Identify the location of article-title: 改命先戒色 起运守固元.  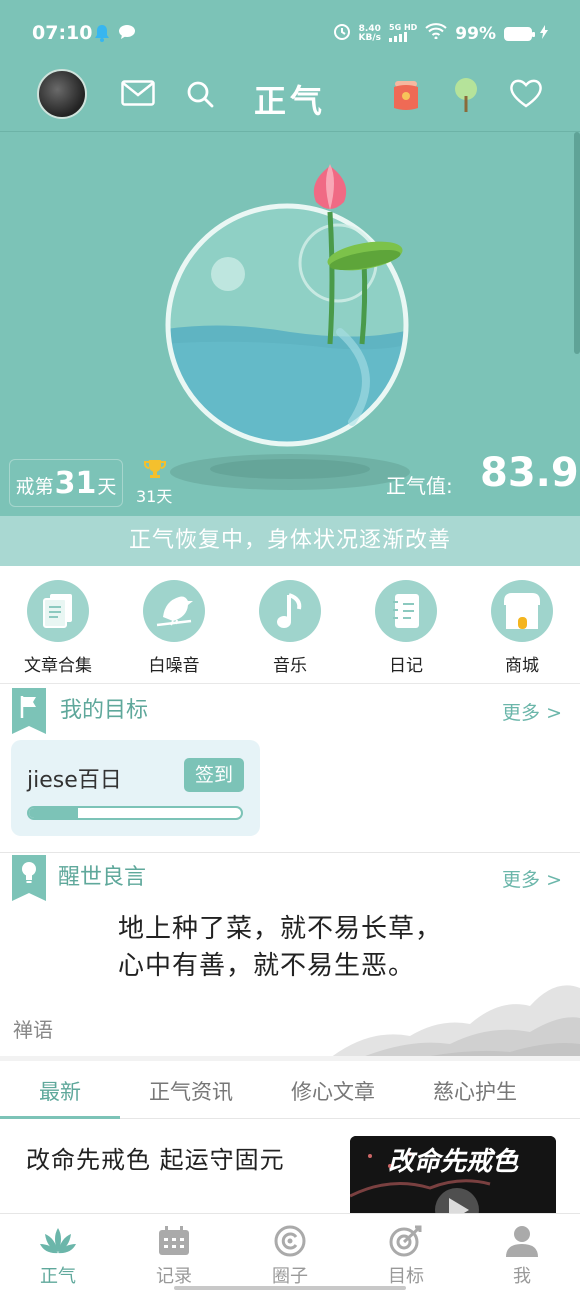
(155, 1160).